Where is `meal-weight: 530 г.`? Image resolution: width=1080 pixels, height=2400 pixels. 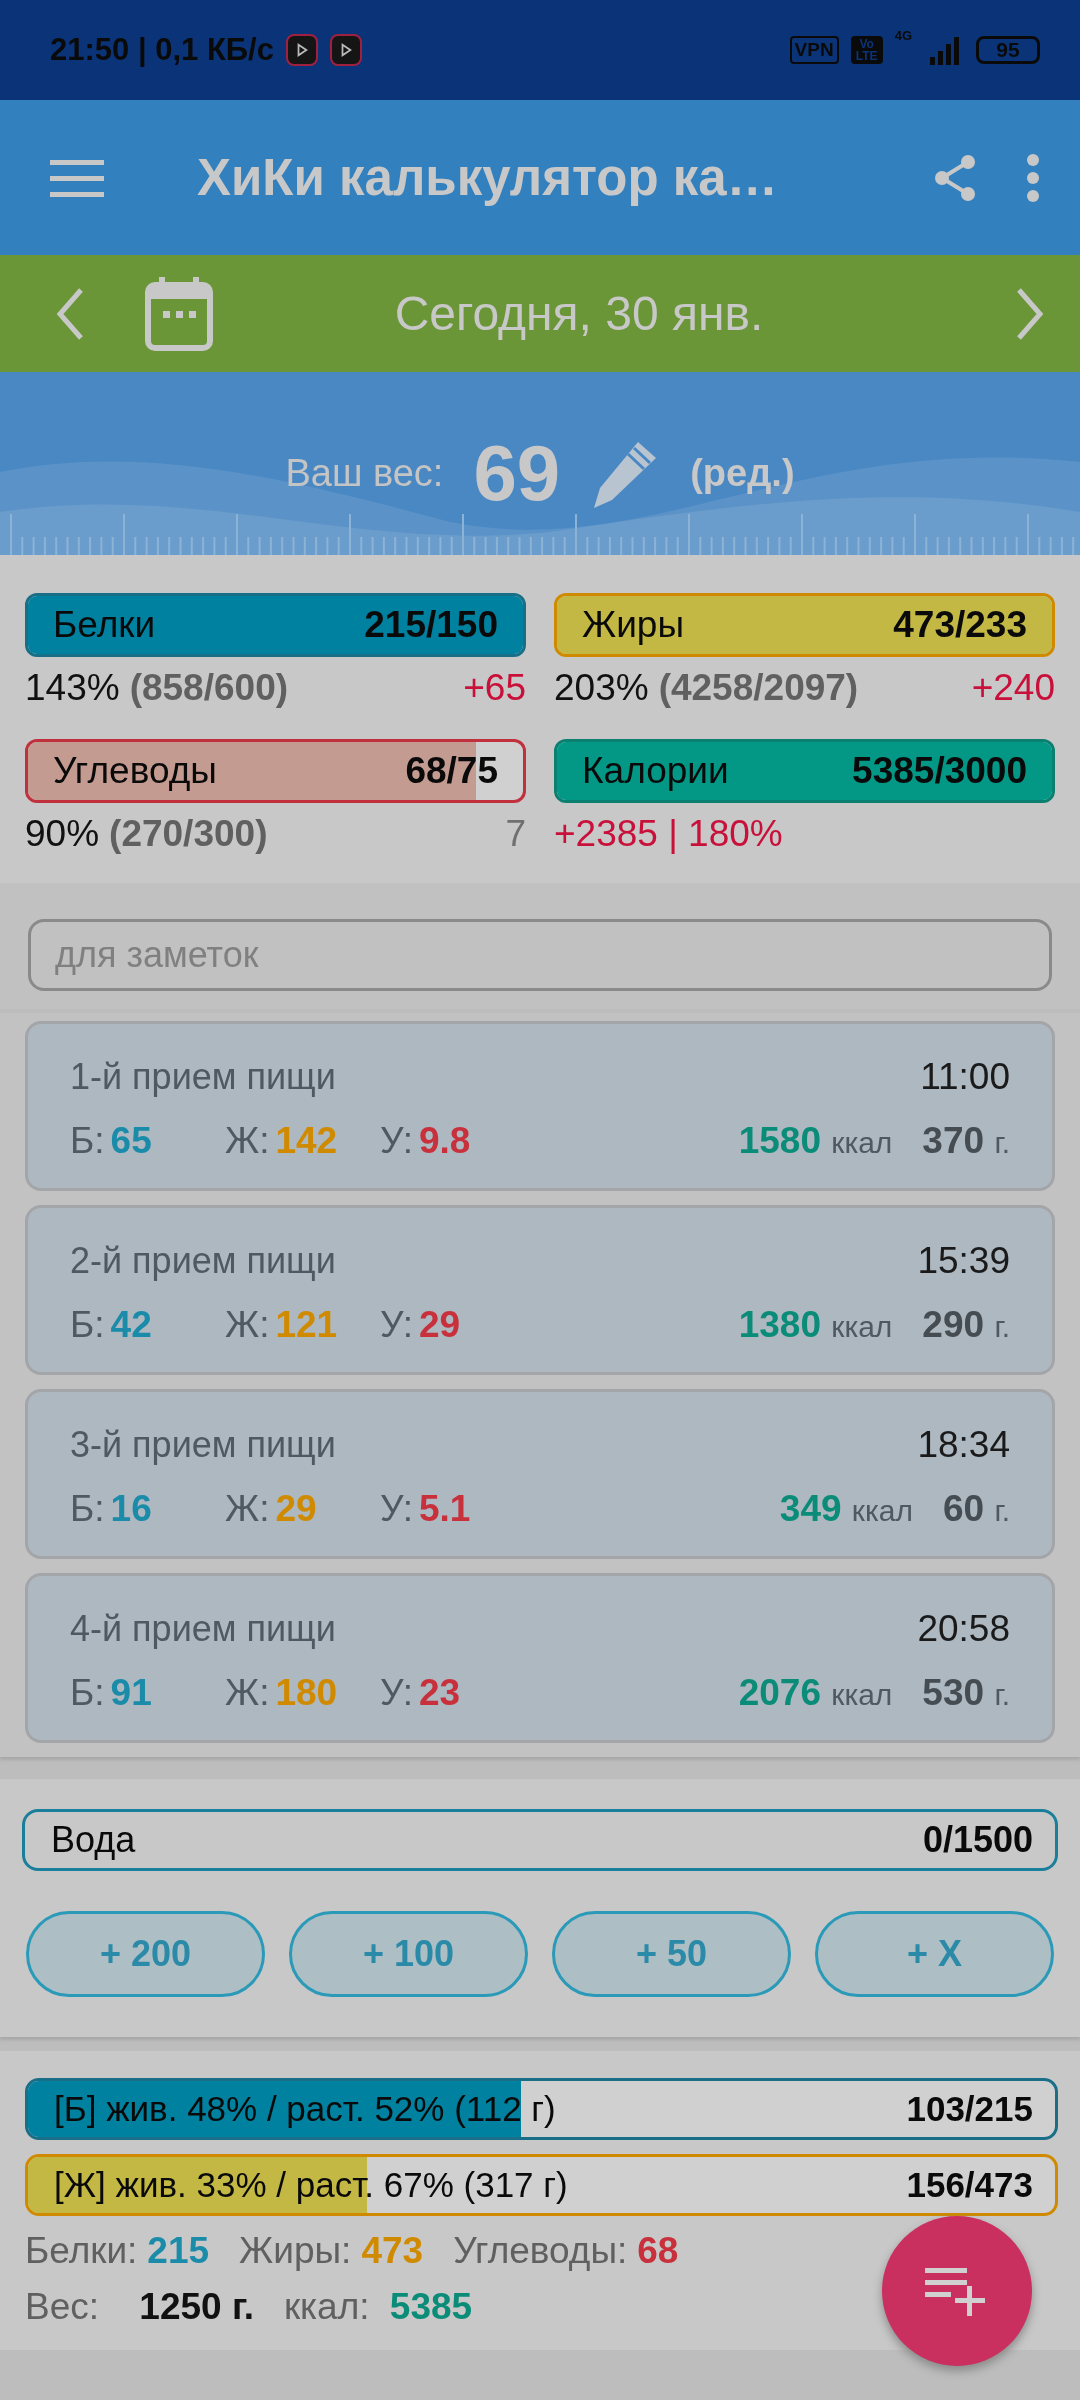
meal-weight: 530 г. is located at coordinates (966, 1693).